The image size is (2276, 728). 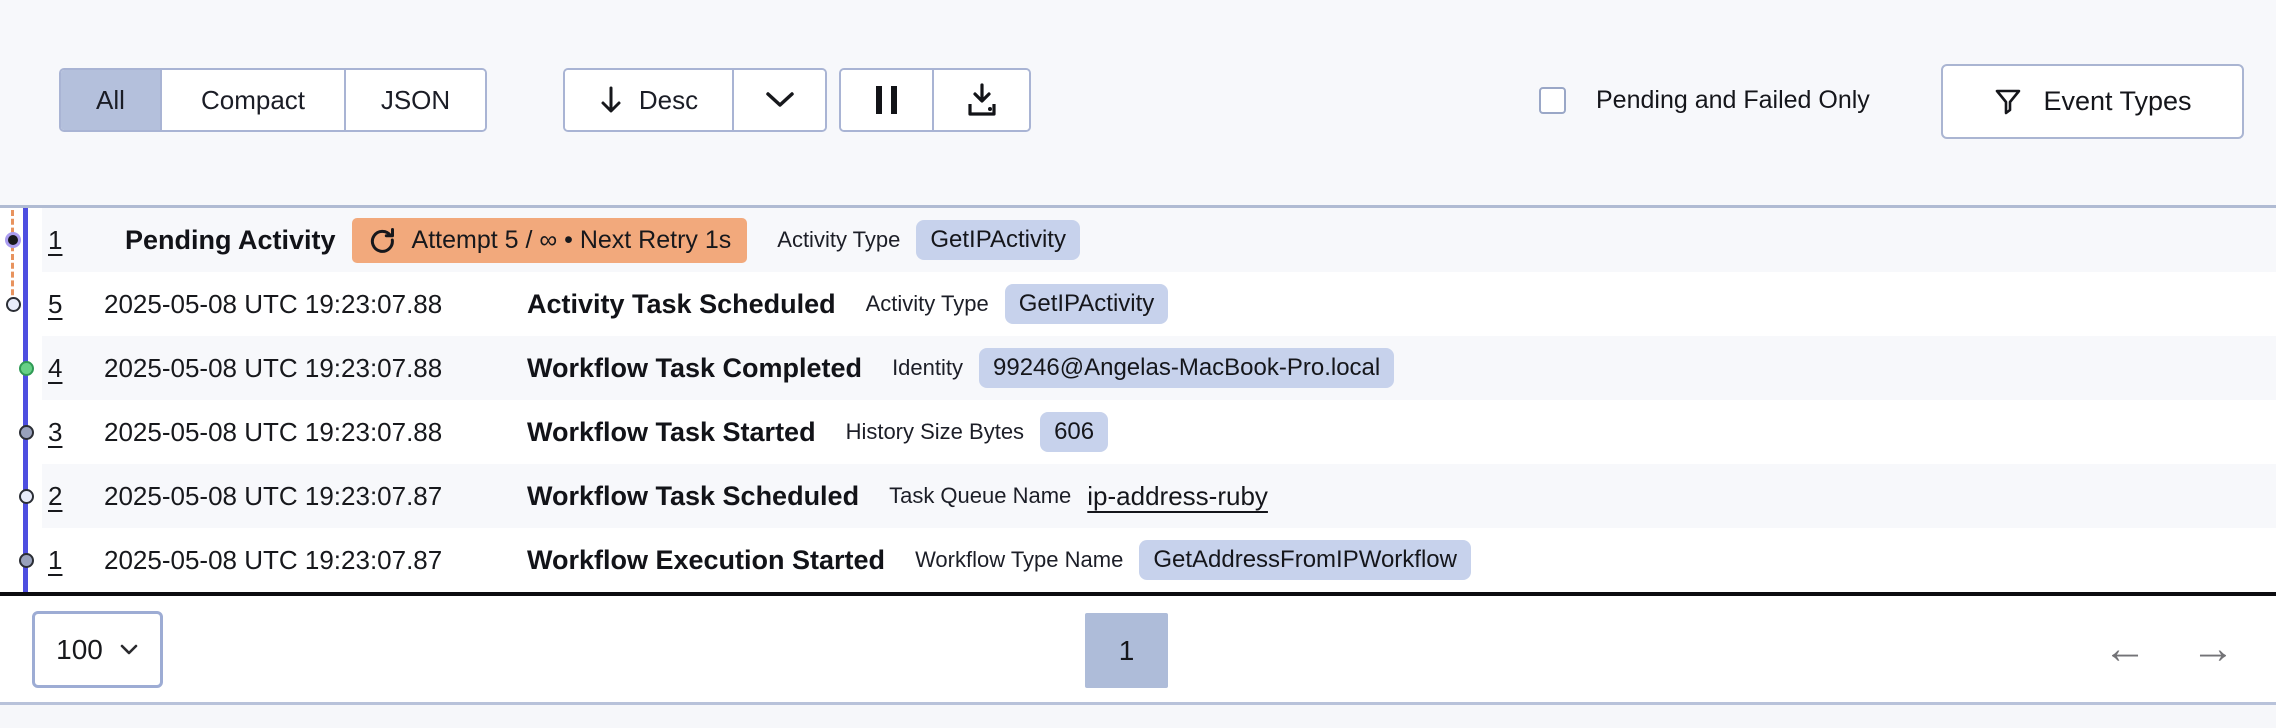 I want to click on retry-badge-text: Attempt 5 / ∞ • Next Retry 1s, so click(x=571, y=239).